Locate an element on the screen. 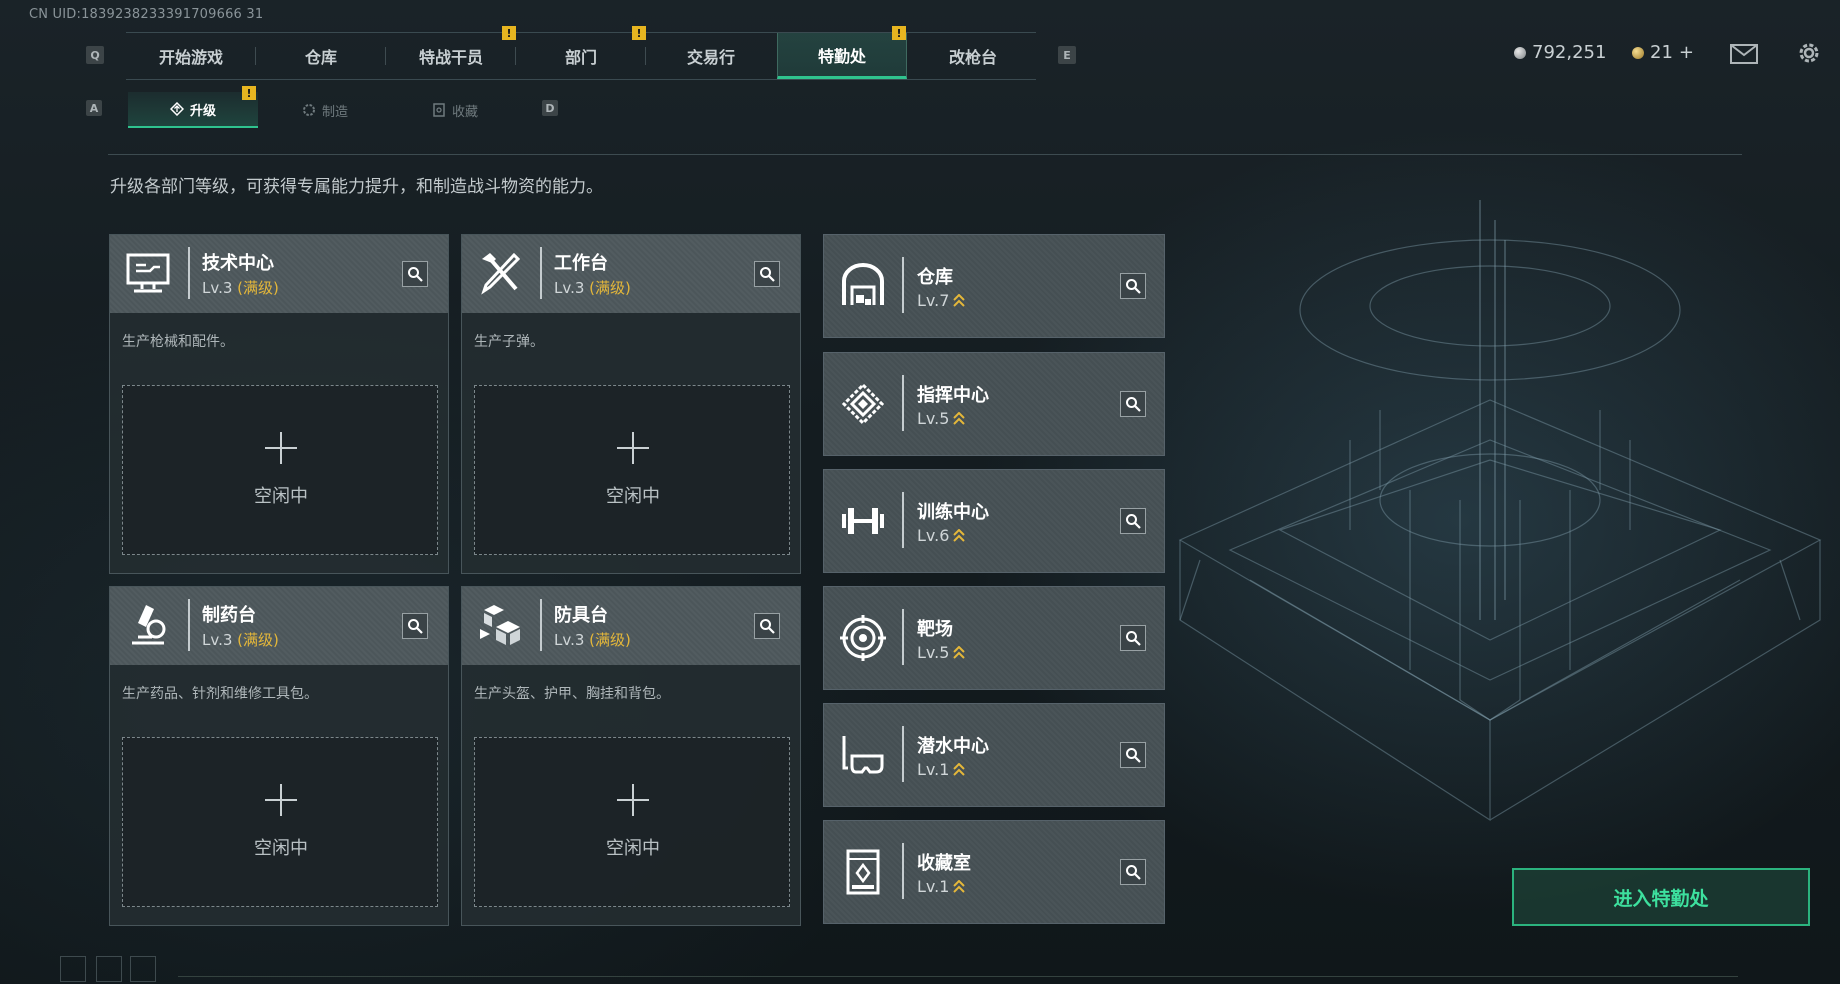  subtab-manufacture: 制造 is located at coordinates (325, 110).